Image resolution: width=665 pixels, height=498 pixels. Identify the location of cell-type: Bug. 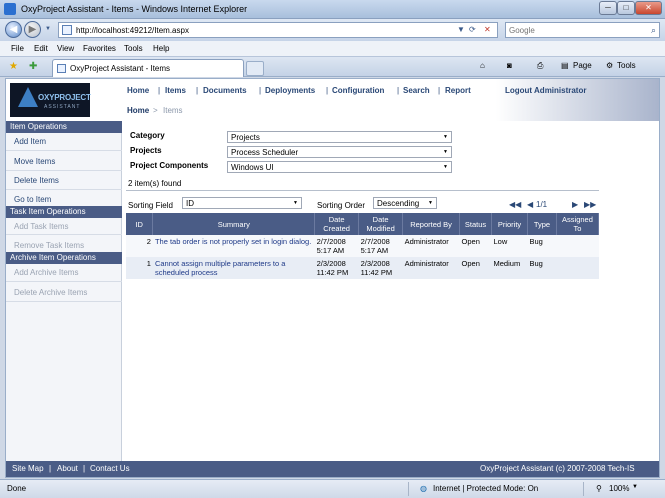
(542, 246).